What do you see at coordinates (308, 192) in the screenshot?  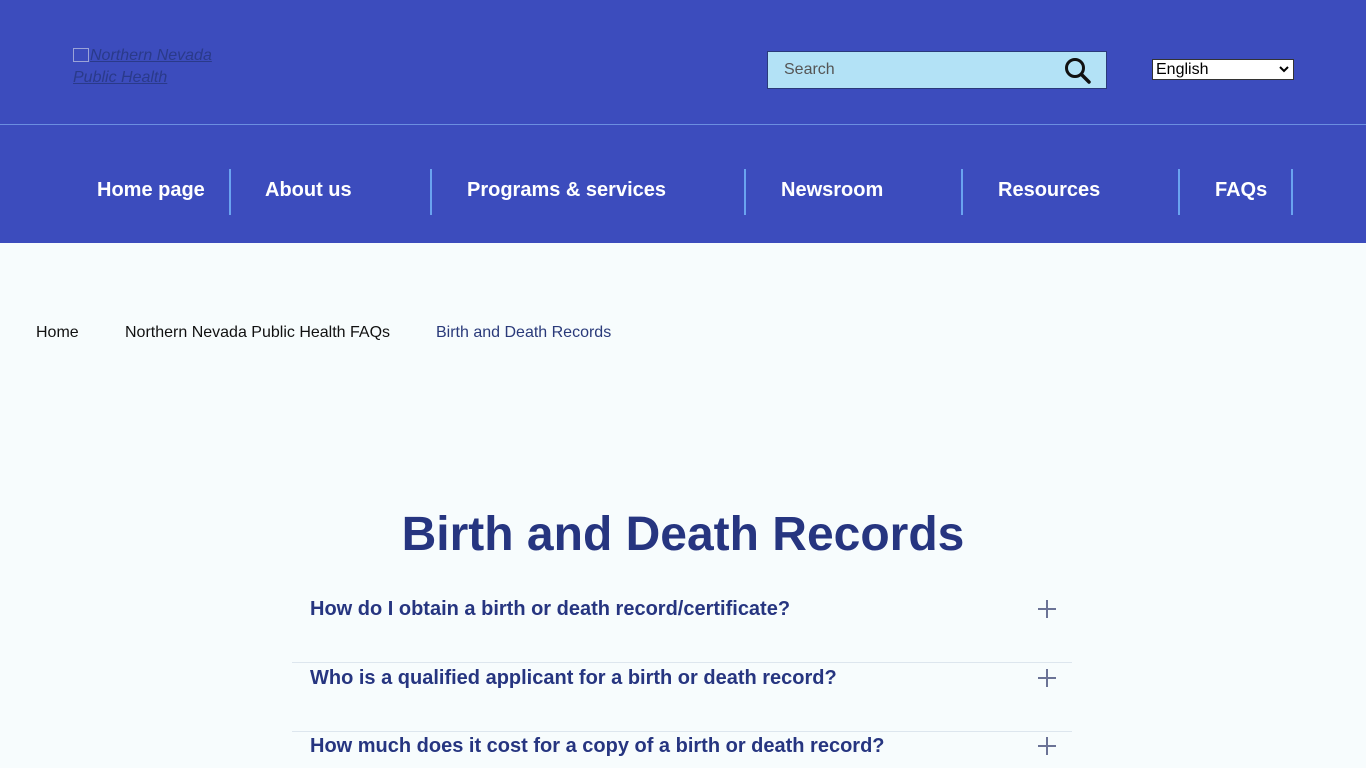 I see `nav-item-about-us: About us` at bounding box center [308, 192].